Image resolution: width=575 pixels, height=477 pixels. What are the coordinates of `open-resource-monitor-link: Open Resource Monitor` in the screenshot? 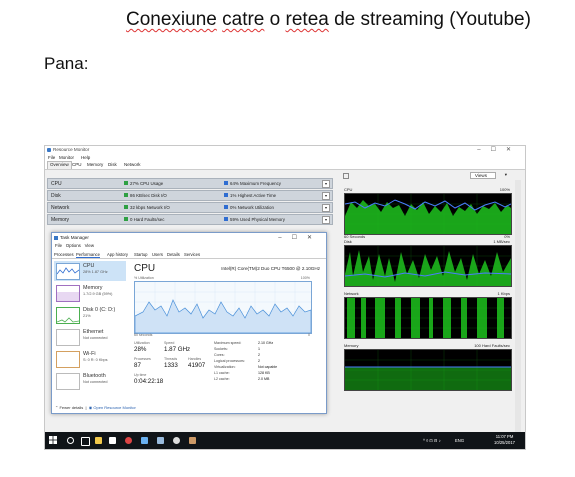 It's located at (114, 407).